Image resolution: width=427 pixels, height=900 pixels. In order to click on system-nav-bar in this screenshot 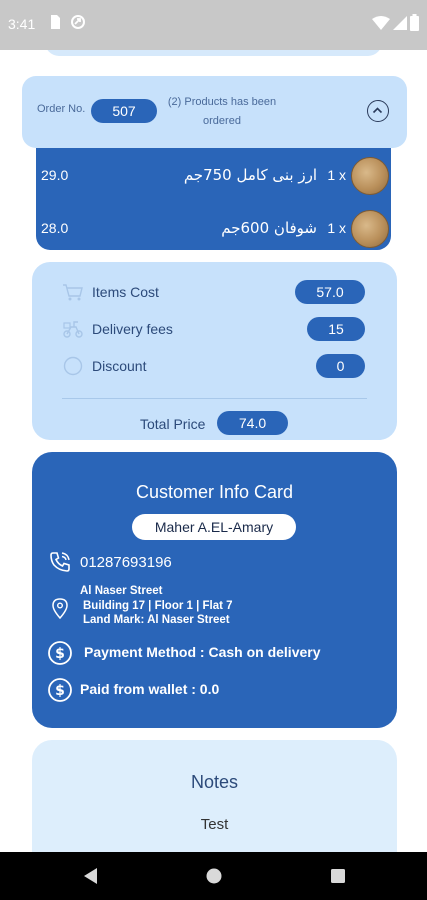, I will do `click(213, 876)`.